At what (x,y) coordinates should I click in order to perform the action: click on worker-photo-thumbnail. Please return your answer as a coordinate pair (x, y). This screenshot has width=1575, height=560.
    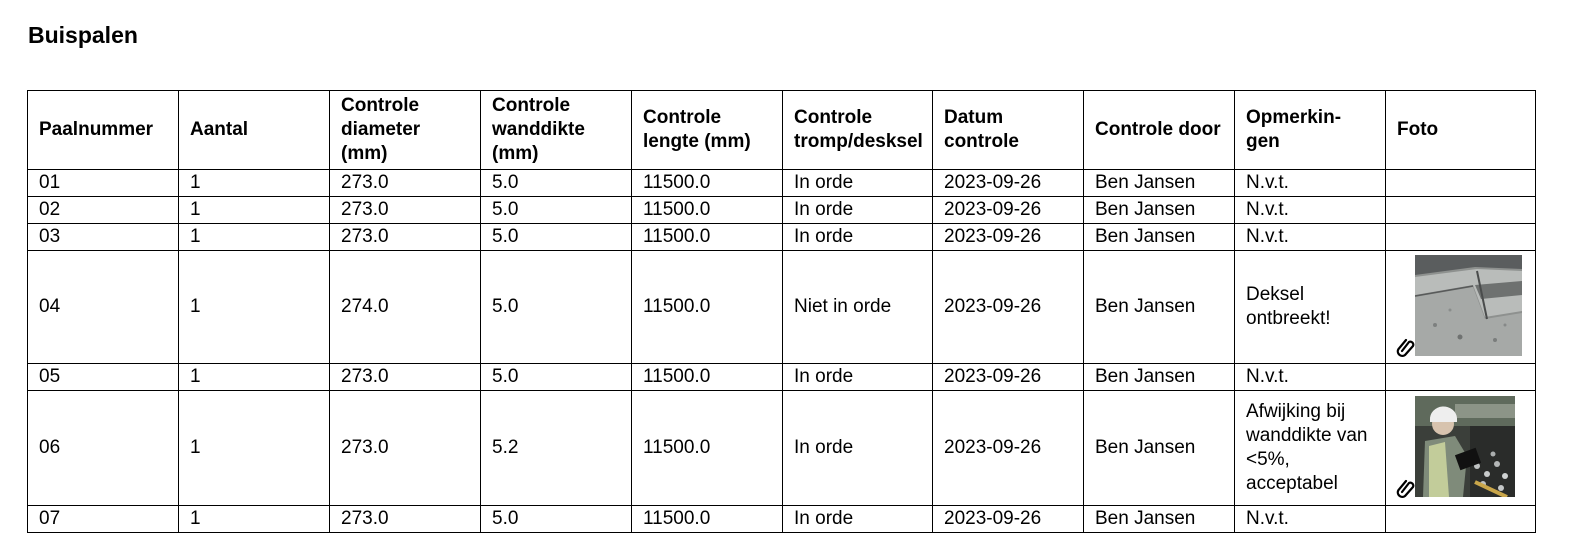
    Looking at the image, I should click on (1465, 446).